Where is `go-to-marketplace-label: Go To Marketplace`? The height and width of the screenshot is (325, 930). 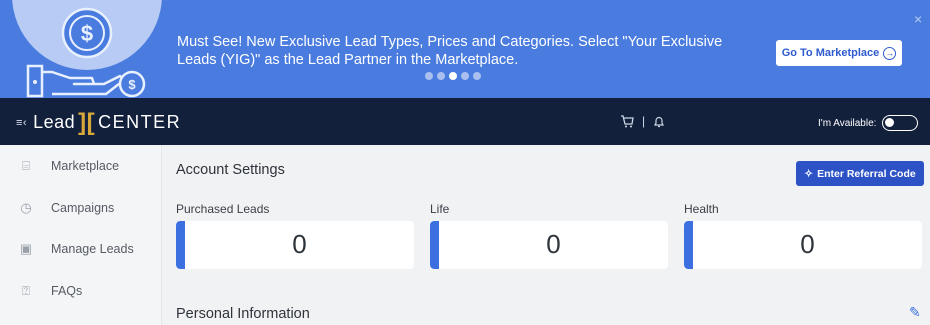 go-to-marketplace-label: Go To Marketplace is located at coordinates (830, 53).